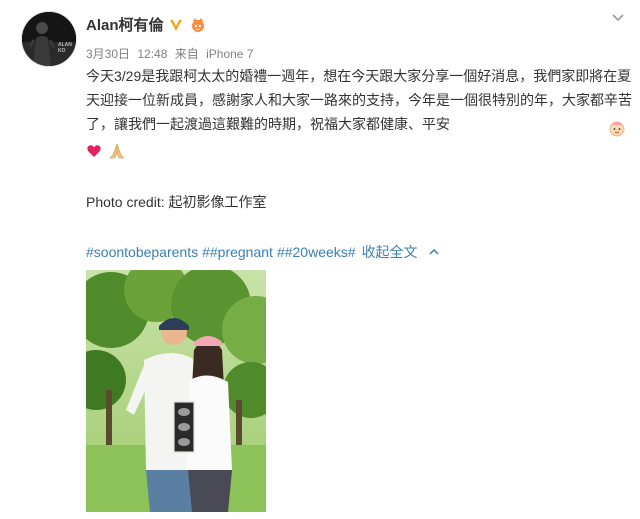 The height and width of the screenshot is (519, 640). What do you see at coordinates (617, 130) in the screenshot?
I see `baby-emoji` at bounding box center [617, 130].